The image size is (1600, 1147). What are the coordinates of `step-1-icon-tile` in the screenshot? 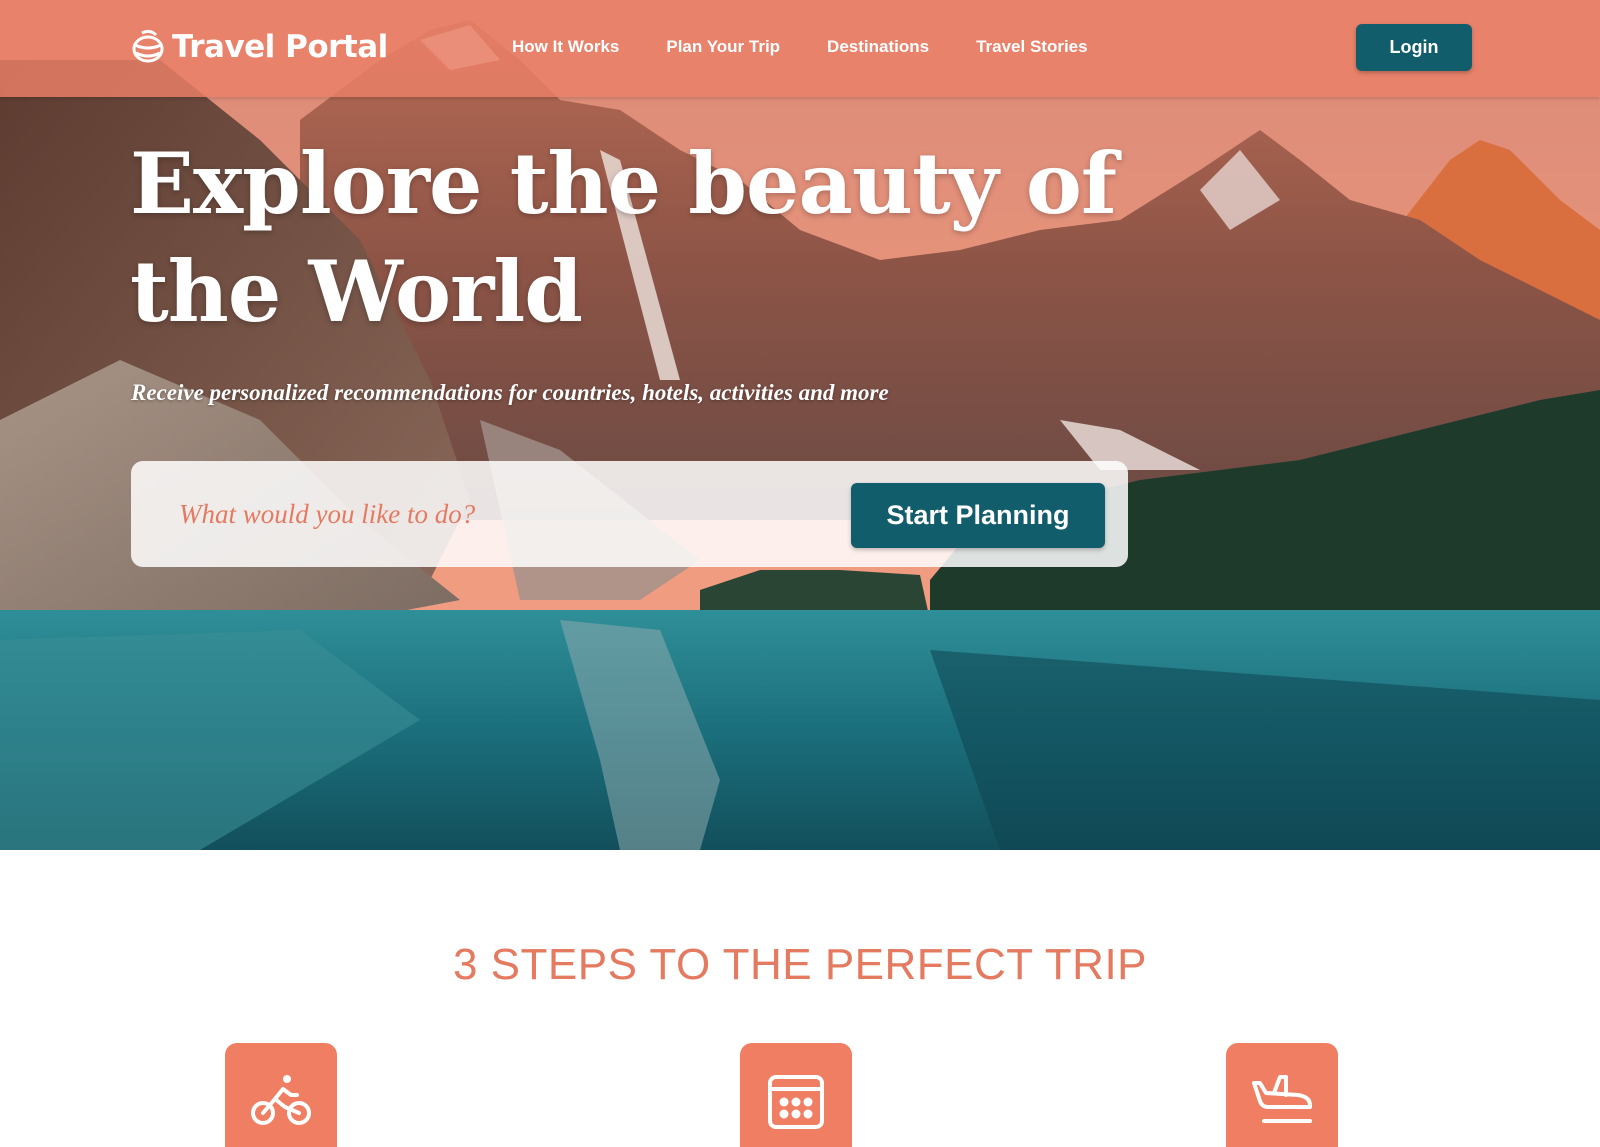 It's located at (281, 1095).